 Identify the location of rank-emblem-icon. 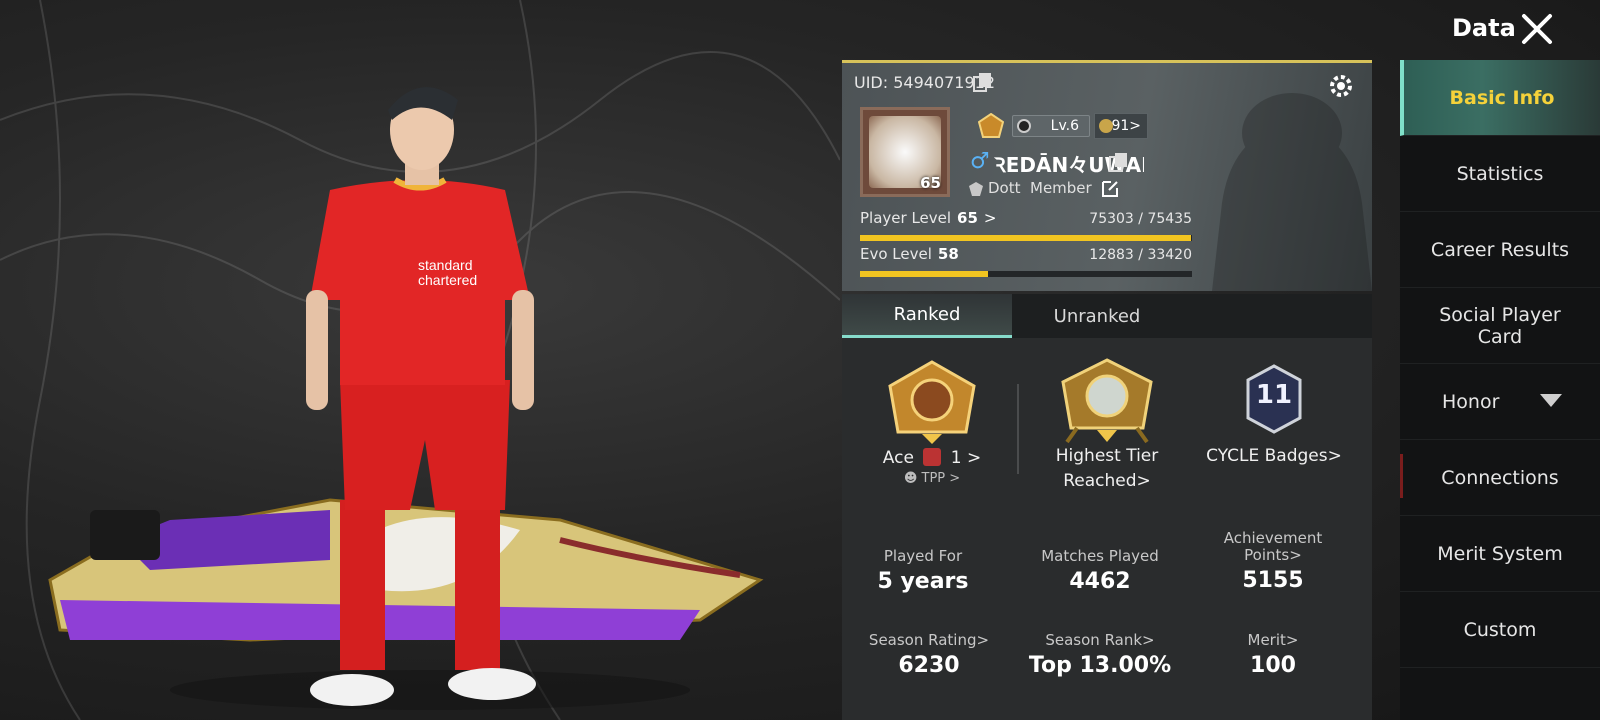
(1106, 126).